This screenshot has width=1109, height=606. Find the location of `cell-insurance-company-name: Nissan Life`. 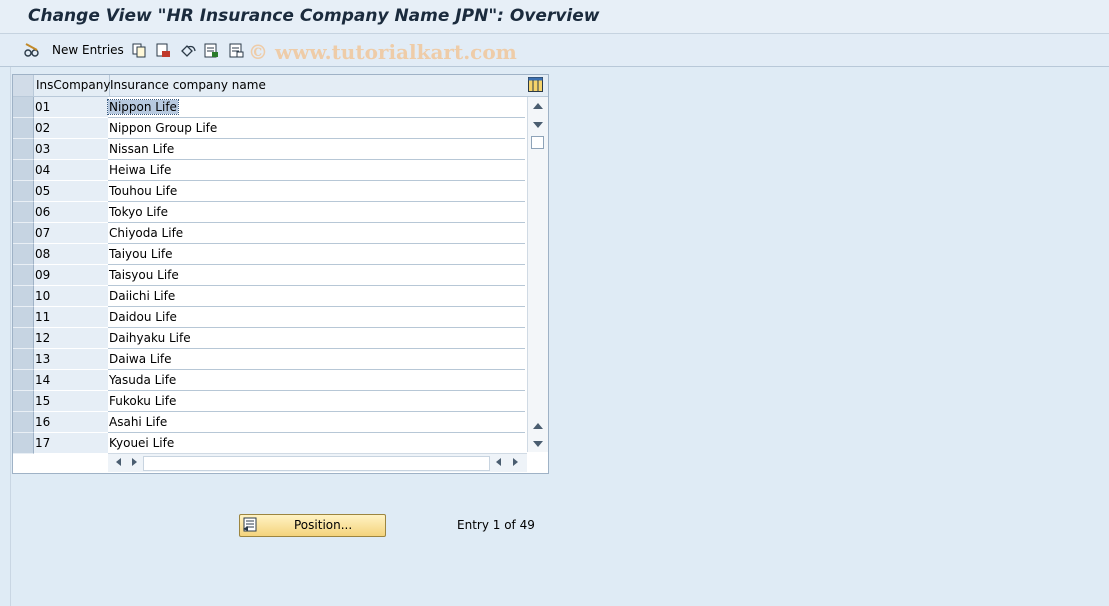

cell-insurance-company-name: Nissan Life is located at coordinates (316, 149).